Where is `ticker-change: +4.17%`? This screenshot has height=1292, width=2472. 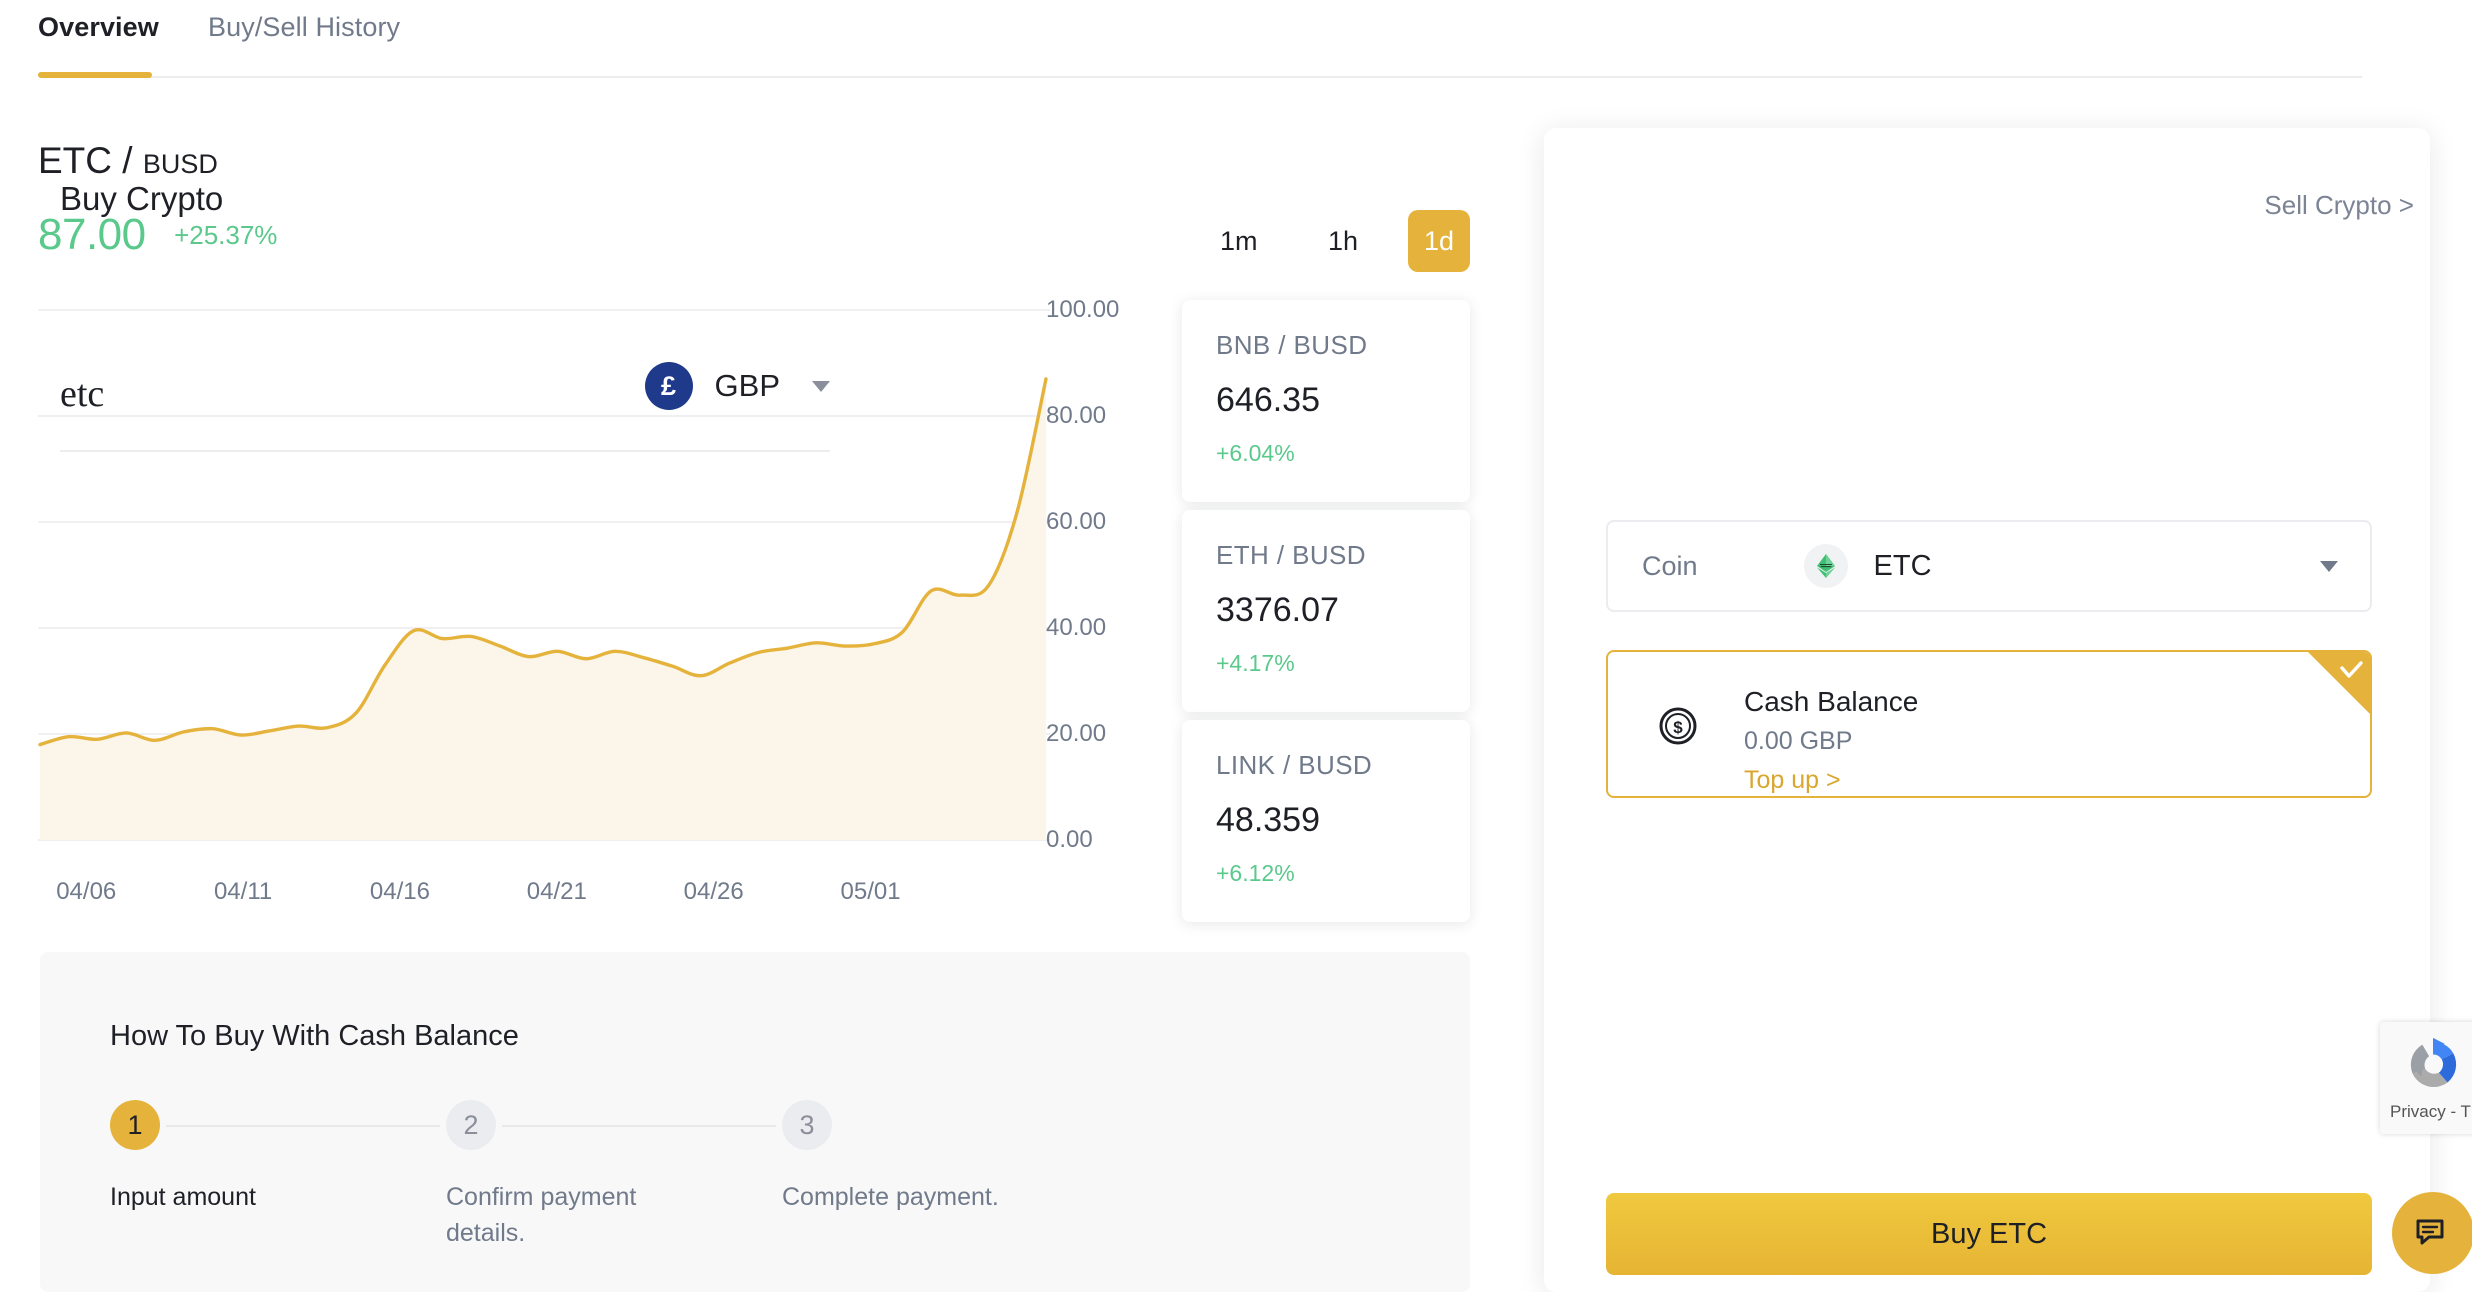
ticker-change: +4.17% is located at coordinates (1255, 663).